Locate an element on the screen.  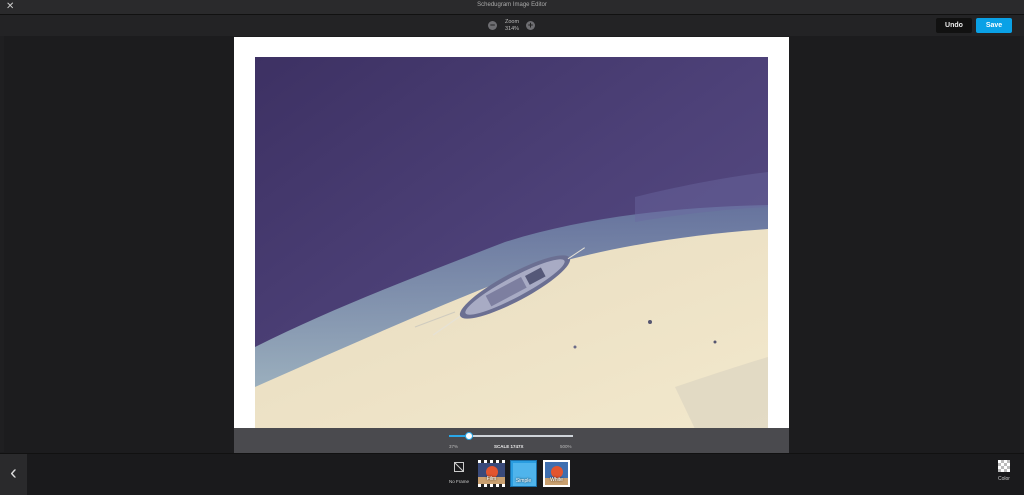
window-title: Schedugram Image Editor is located at coordinates (512, 5).